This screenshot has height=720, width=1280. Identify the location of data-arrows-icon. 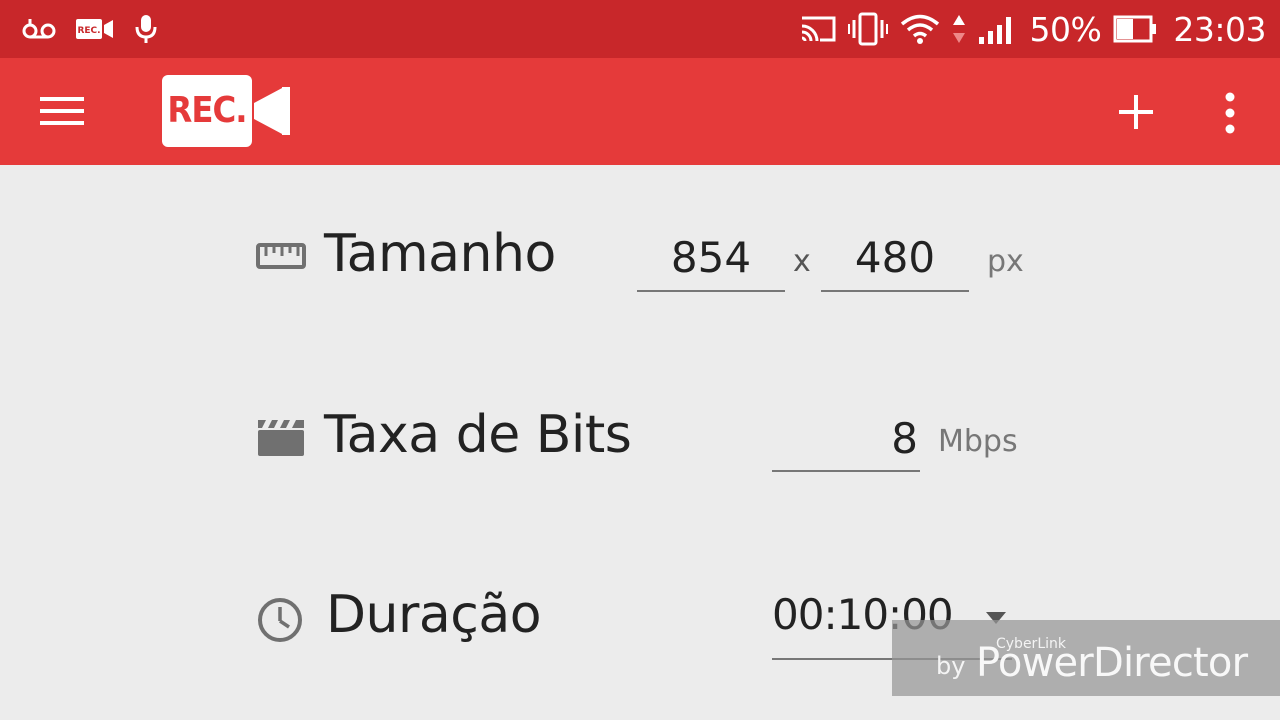
(958, 29).